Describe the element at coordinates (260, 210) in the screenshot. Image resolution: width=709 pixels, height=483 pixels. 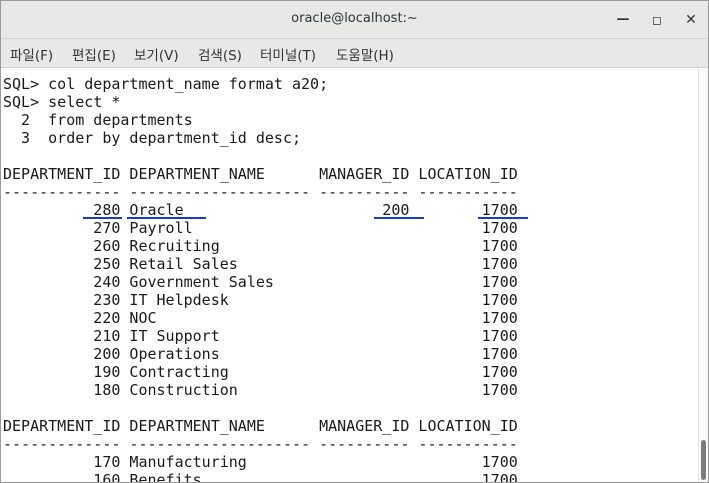
I see `result-row: 280 Oracle 200 1700` at that location.